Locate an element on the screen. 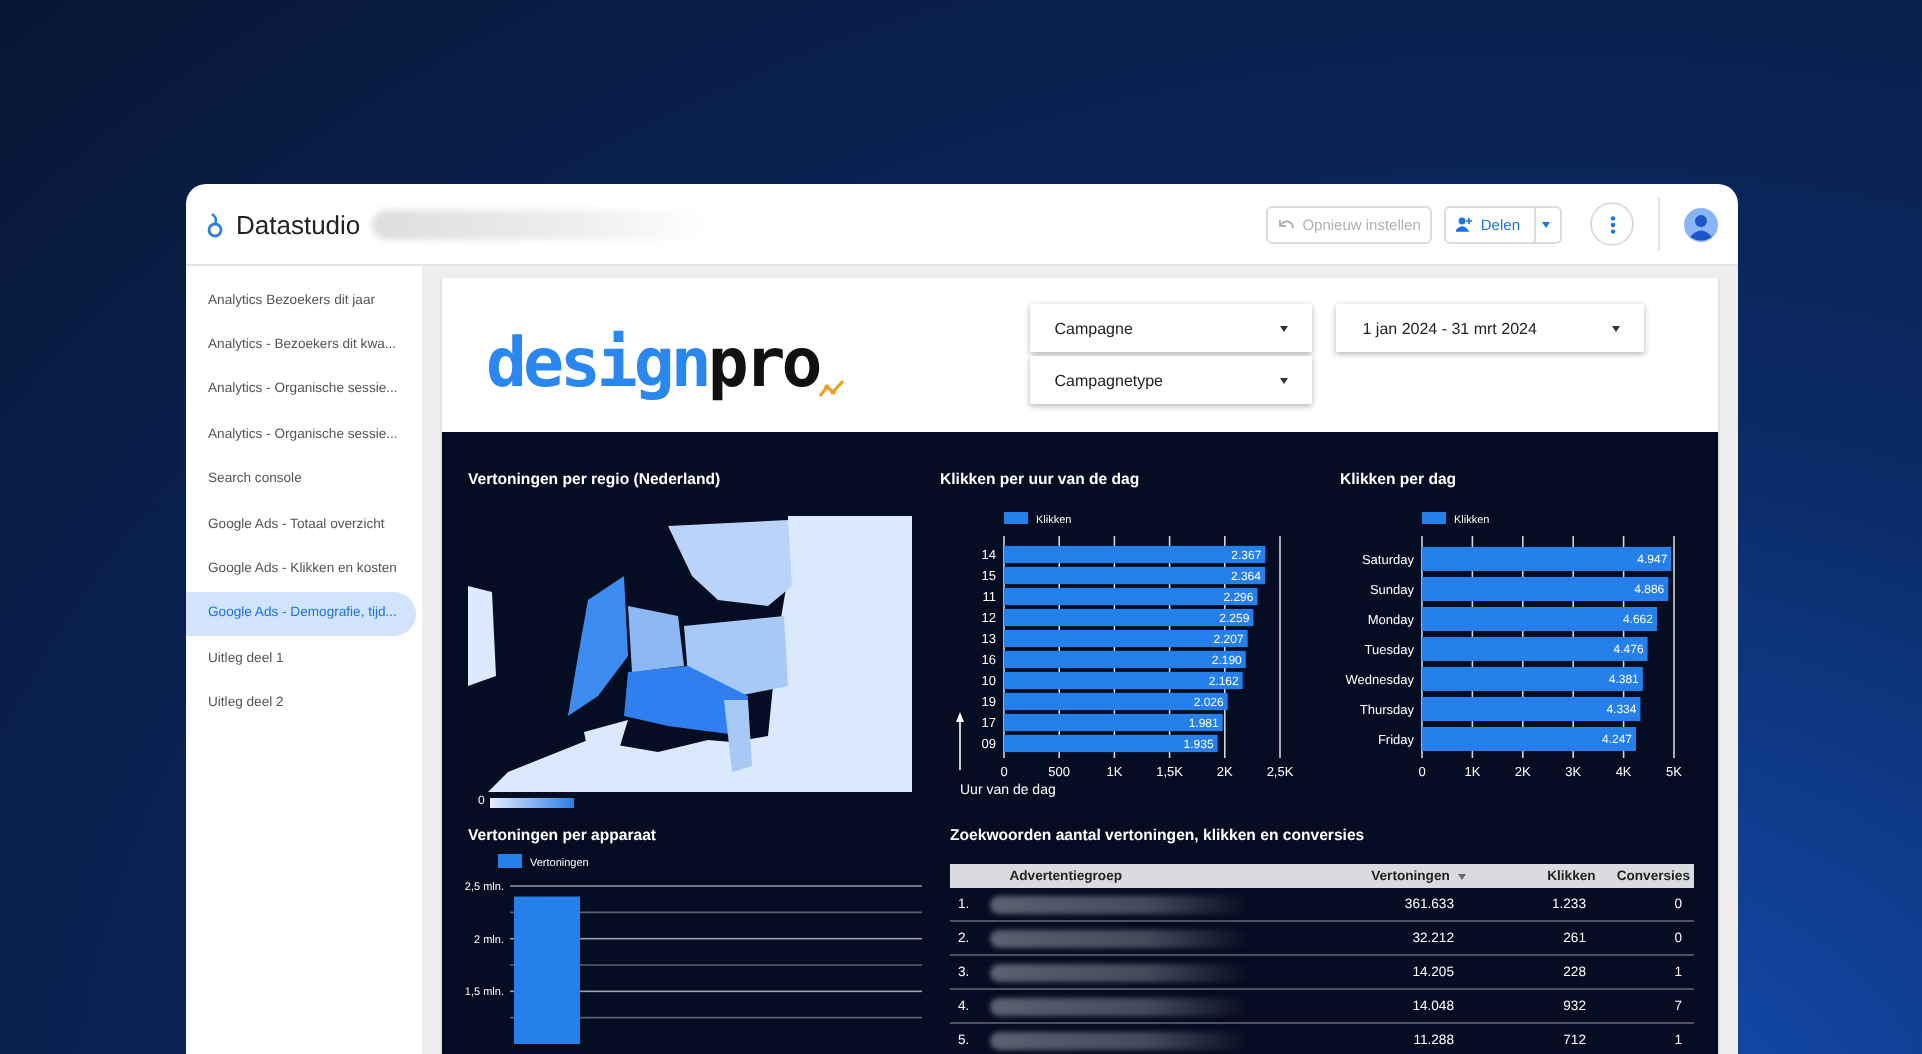 The height and width of the screenshot is (1054, 1922). sort-caret-icon is located at coordinates (1461, 876).